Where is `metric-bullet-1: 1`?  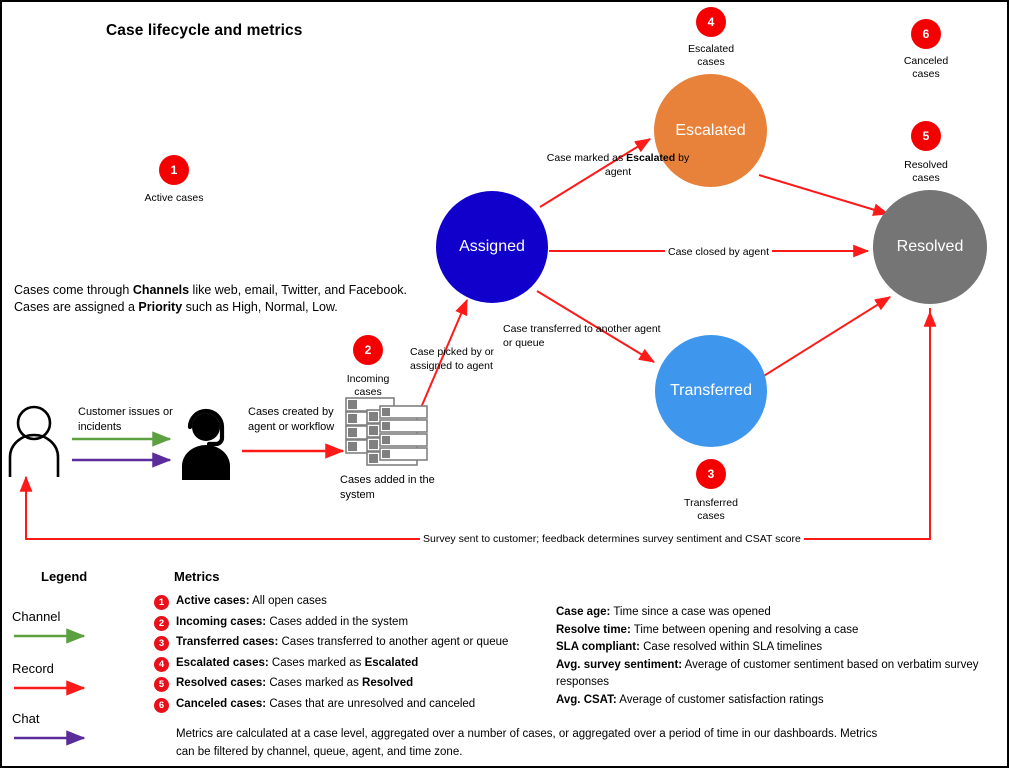 metric-bullet-1: 1 is located at coordinates (161, 602).